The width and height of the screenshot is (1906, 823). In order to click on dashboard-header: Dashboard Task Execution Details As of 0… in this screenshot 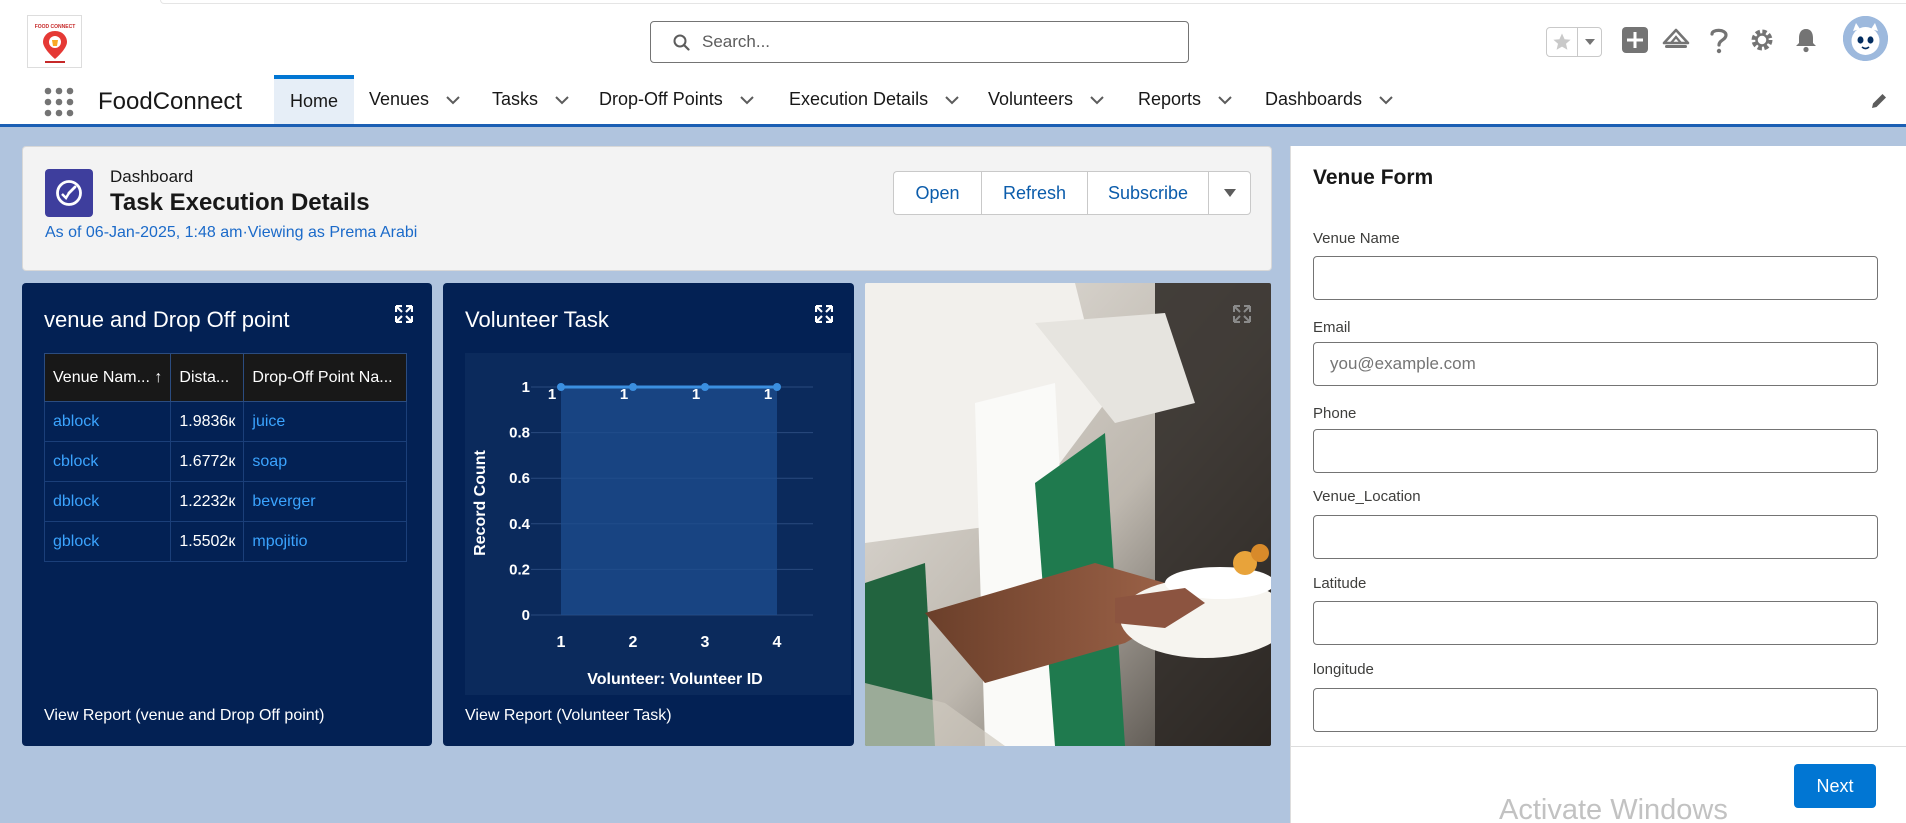, I will do `click(647, 208)`.